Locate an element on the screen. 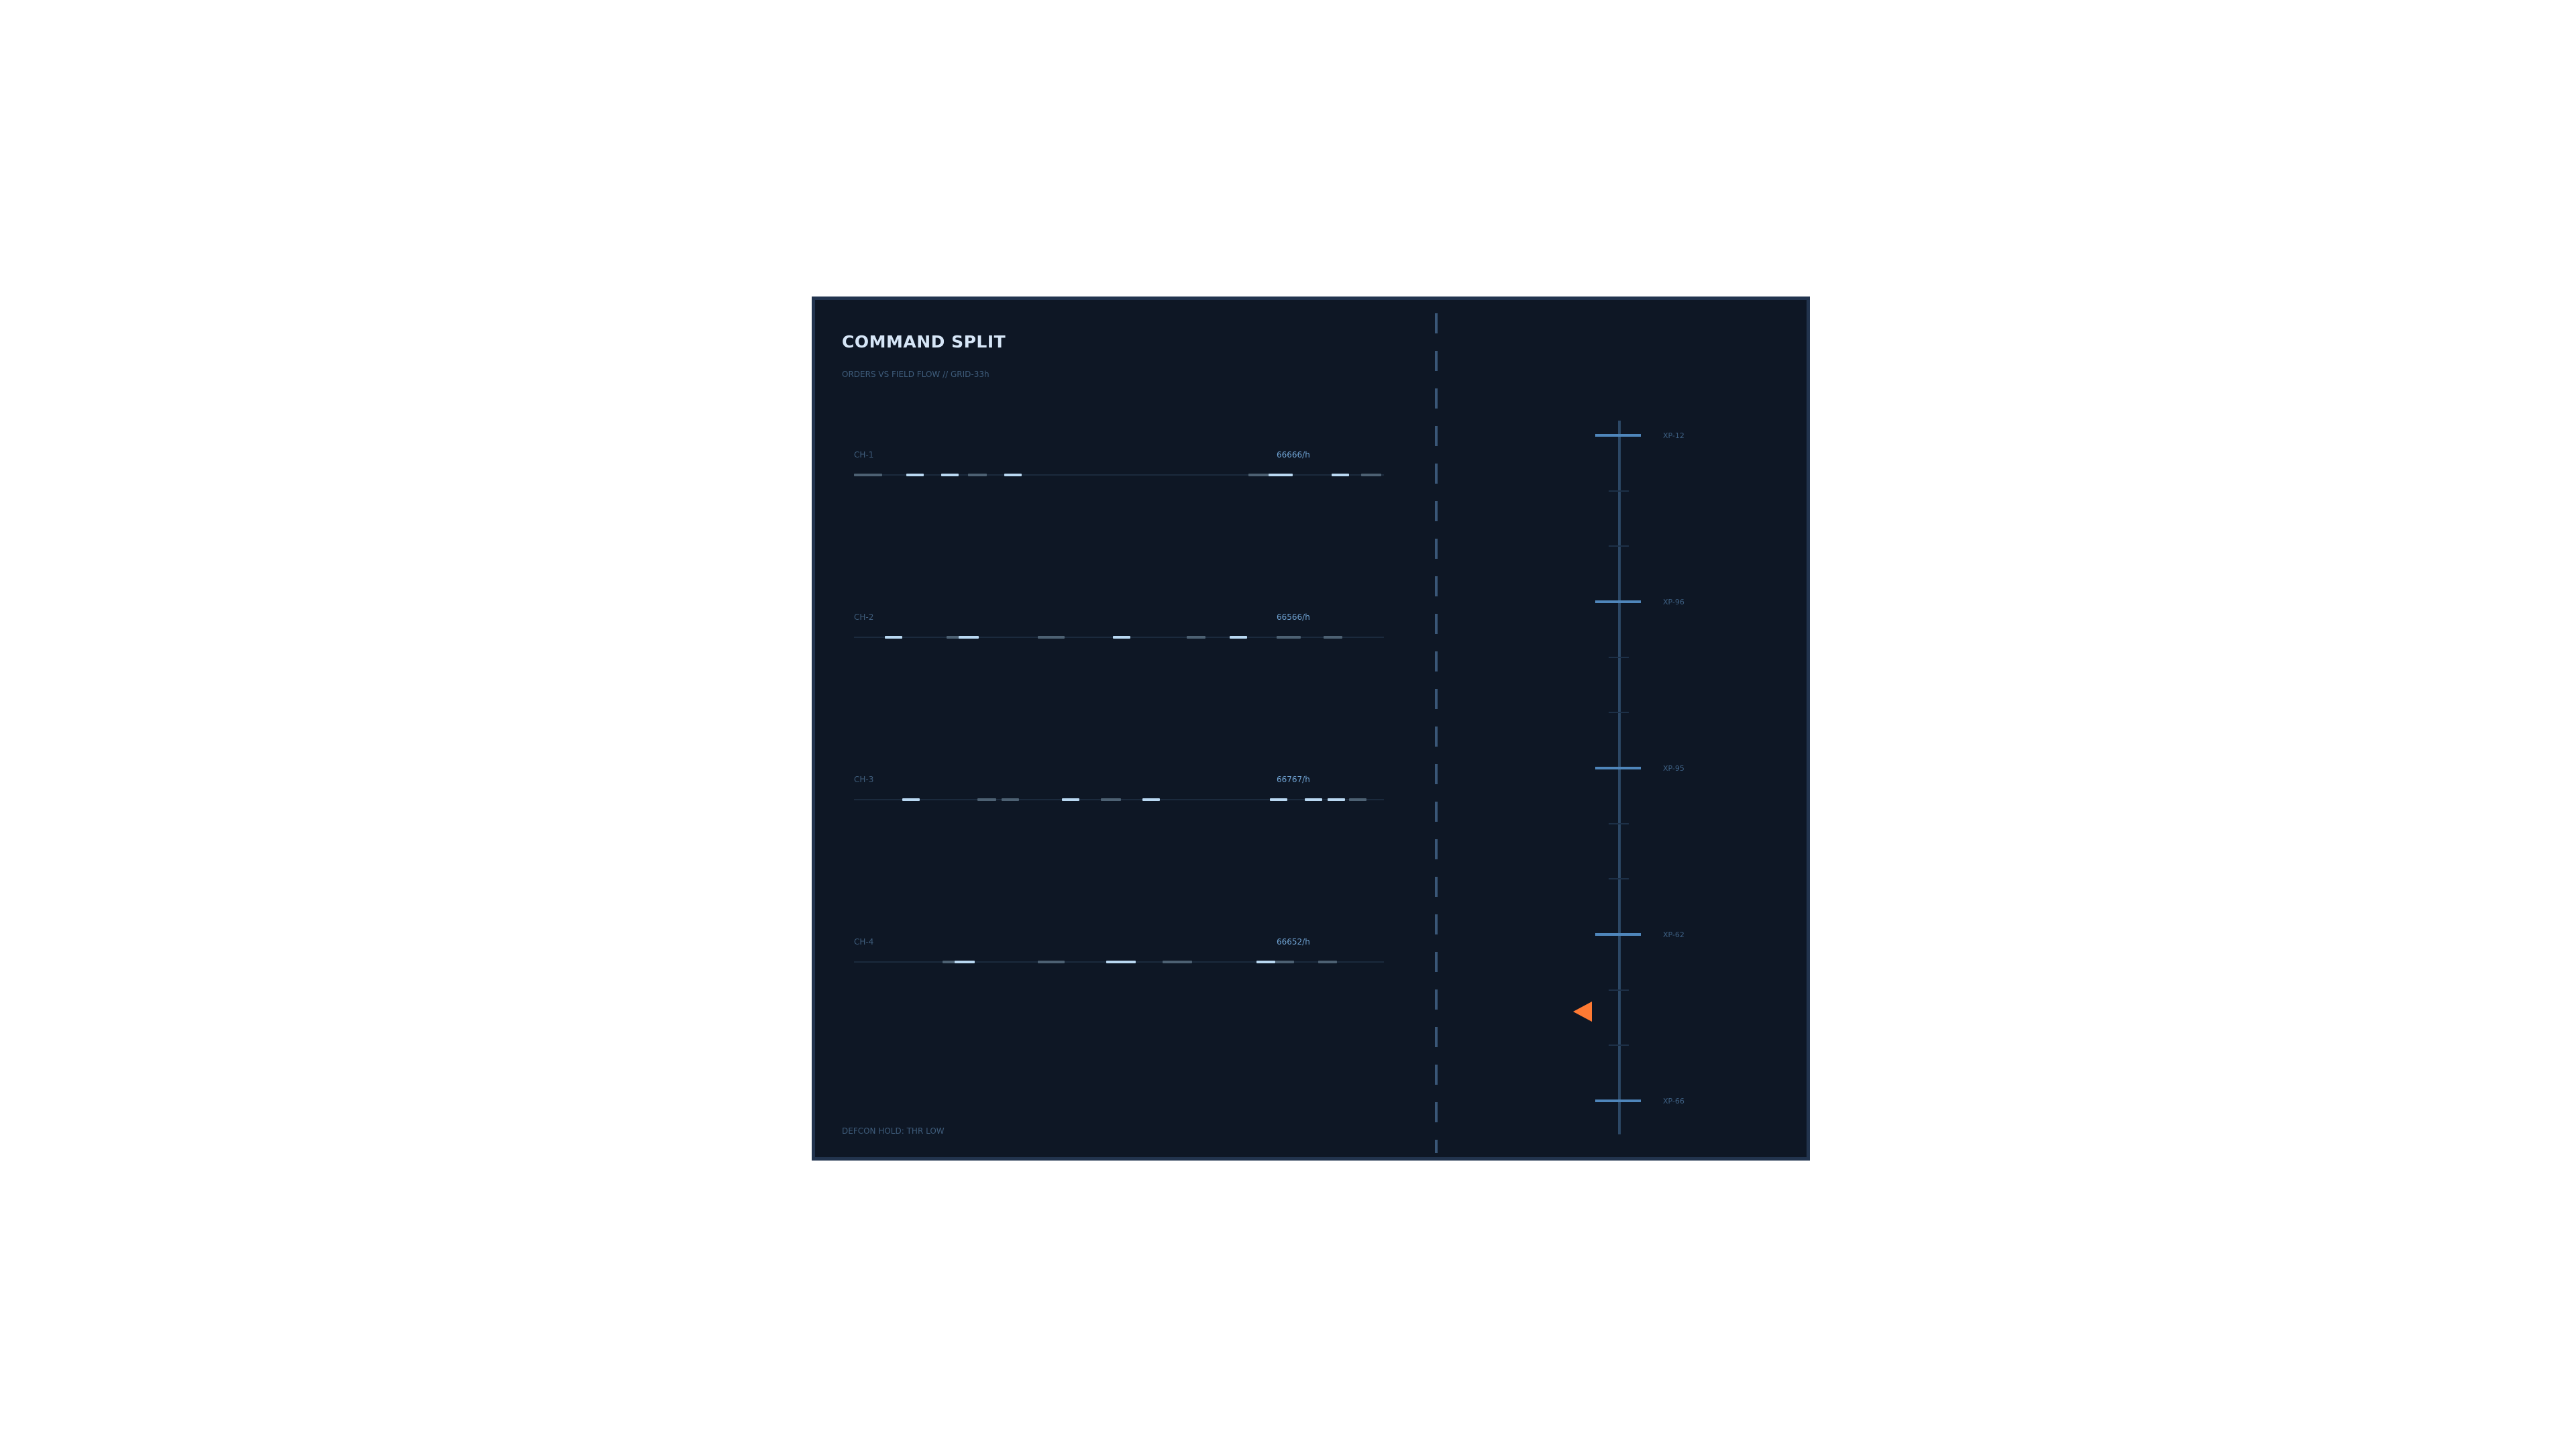  channel-rate: 66566/h is located at coordinates (1293, 617).